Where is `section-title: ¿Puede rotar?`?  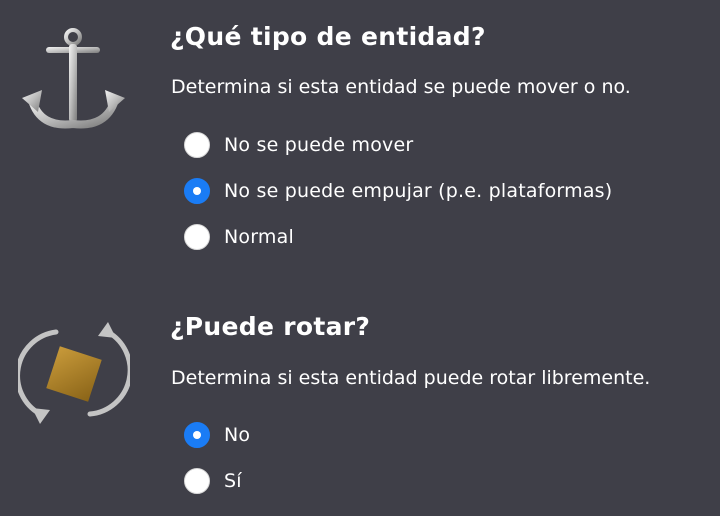
section-title: ¿Puede rotar? is located at coordinates (270, 326).